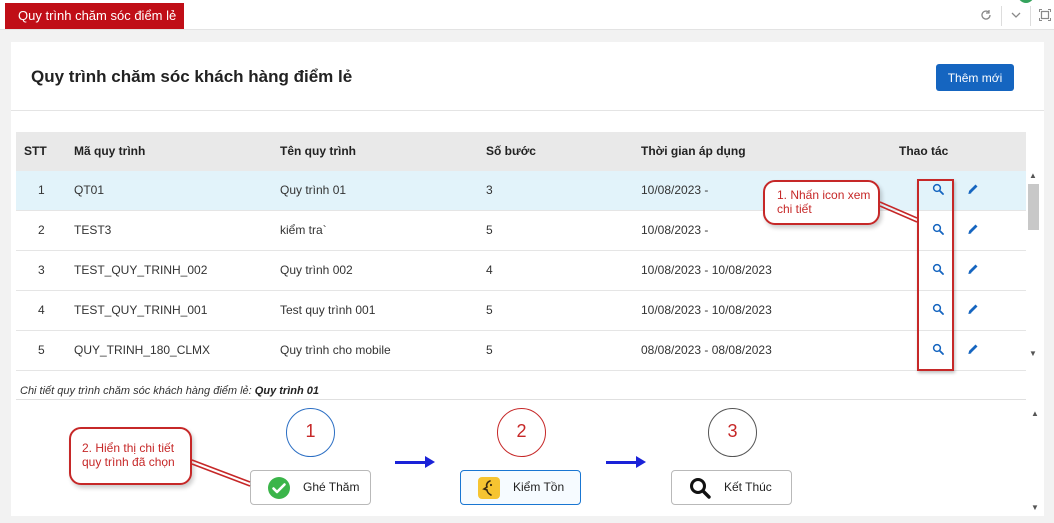  What do you see at coordinates (316, 270) in the screenshot?
I see `row-name: Quy trình 002` at bounding box center [316, 270].